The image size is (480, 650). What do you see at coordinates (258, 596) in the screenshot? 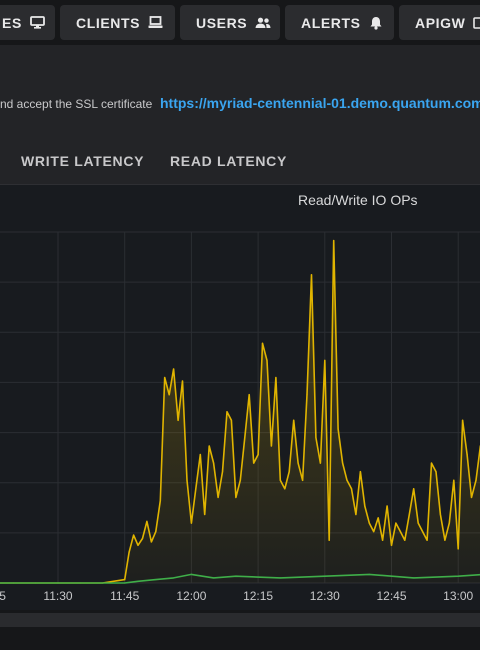
I see `x-tick-label: 12:15` at bounding box center [258, 596].